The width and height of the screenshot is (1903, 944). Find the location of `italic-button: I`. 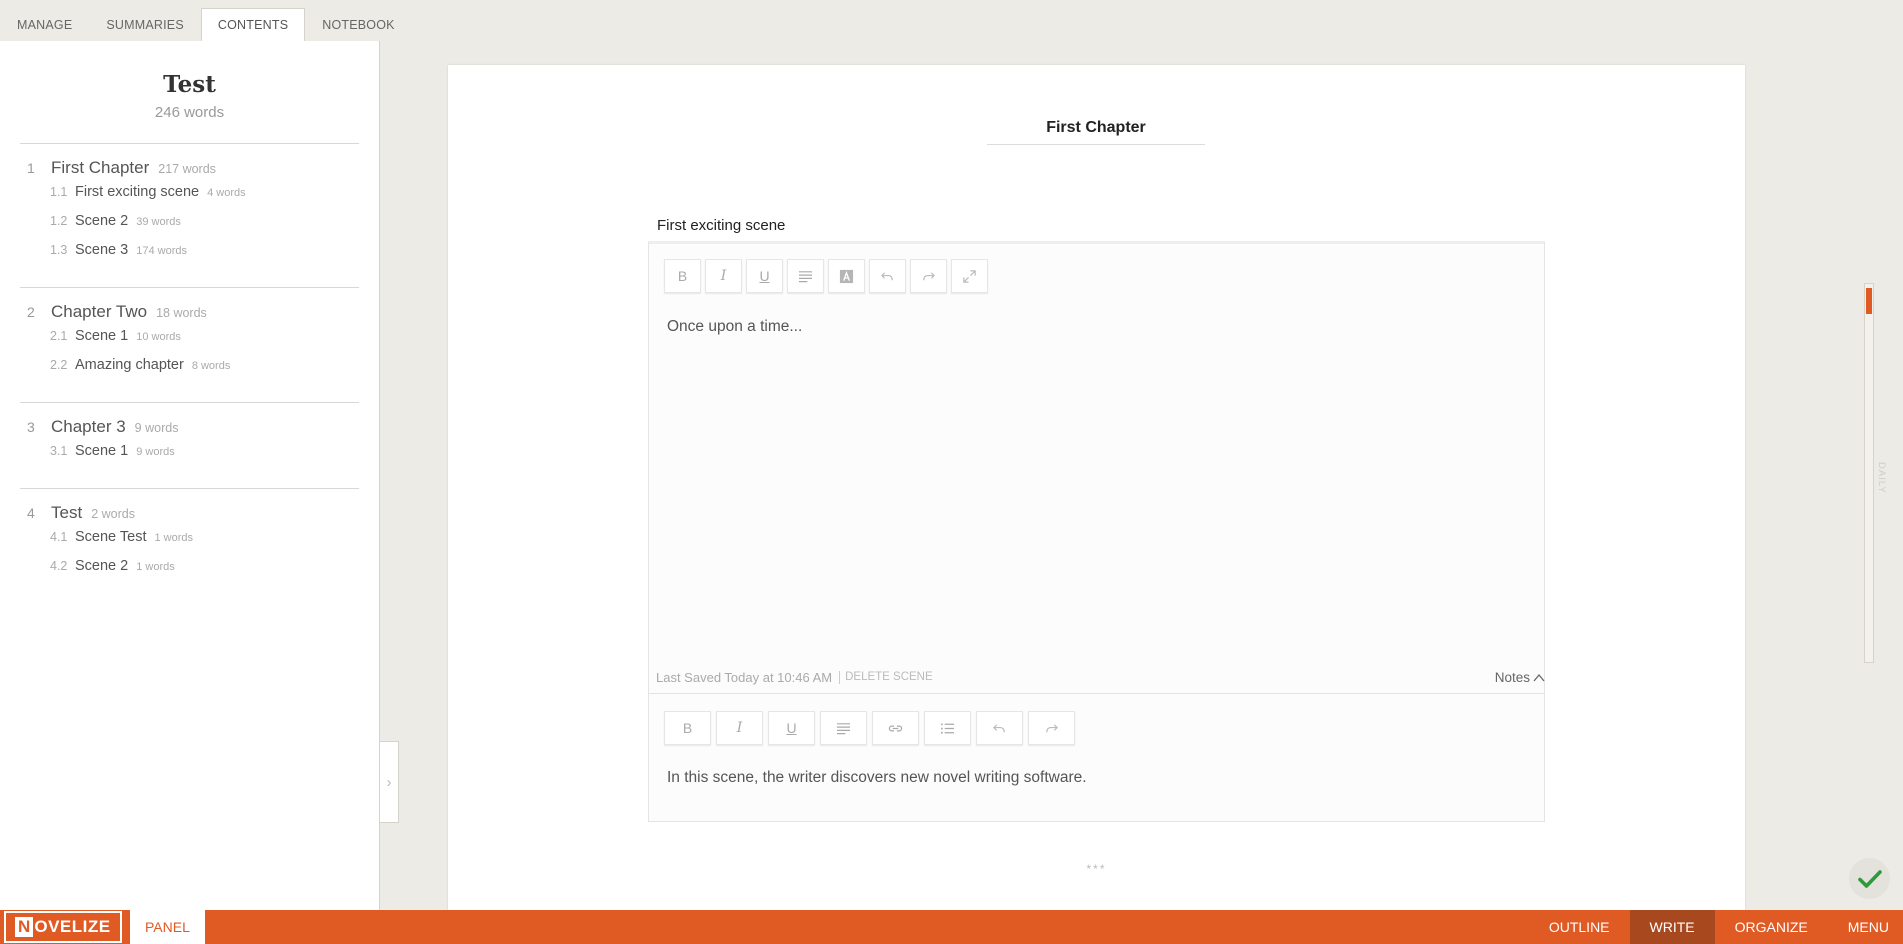

italic-button: I is located at coordinates (723, 276).